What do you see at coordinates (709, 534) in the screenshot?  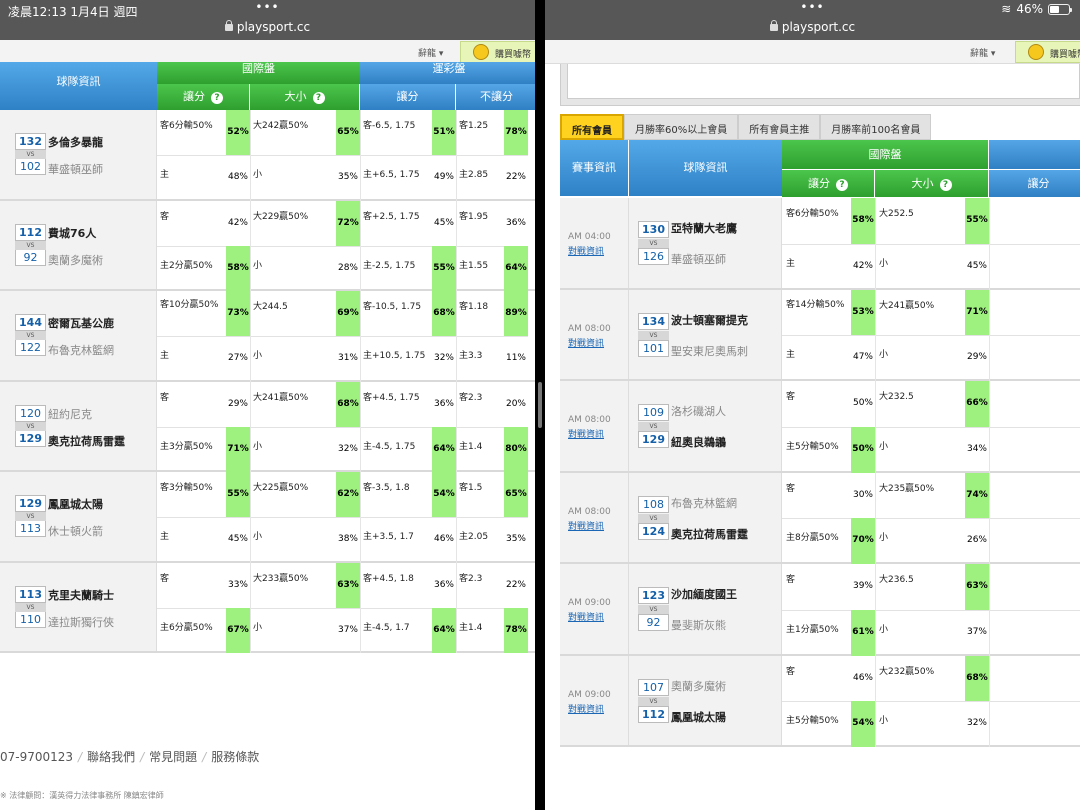 I see `team-name: 奧克拉荷馬雷霆` at bounding box center [709, 534].